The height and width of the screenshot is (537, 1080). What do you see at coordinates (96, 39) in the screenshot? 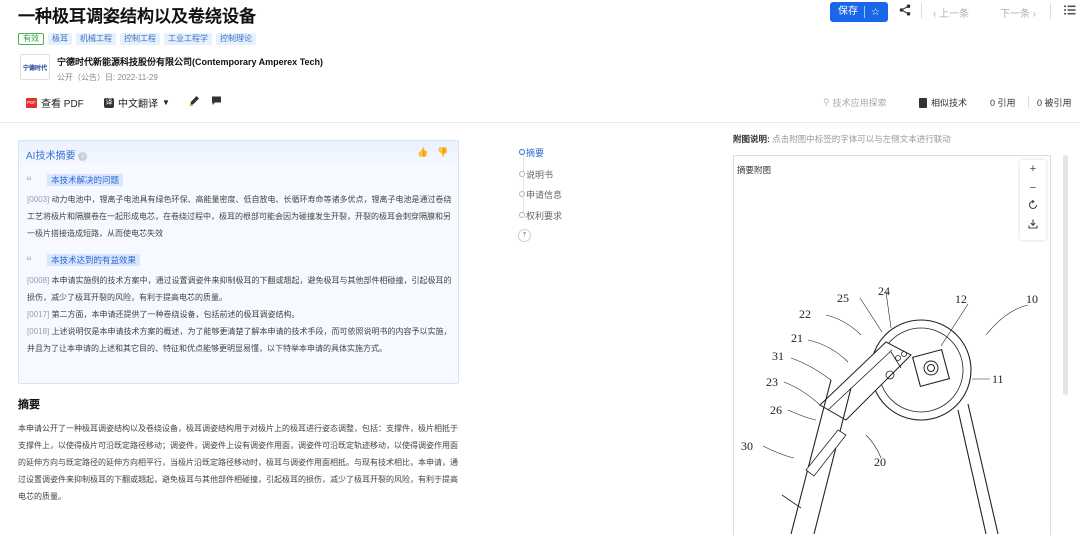
I see `tag: 机械工程` at bounding box center [96, 39].